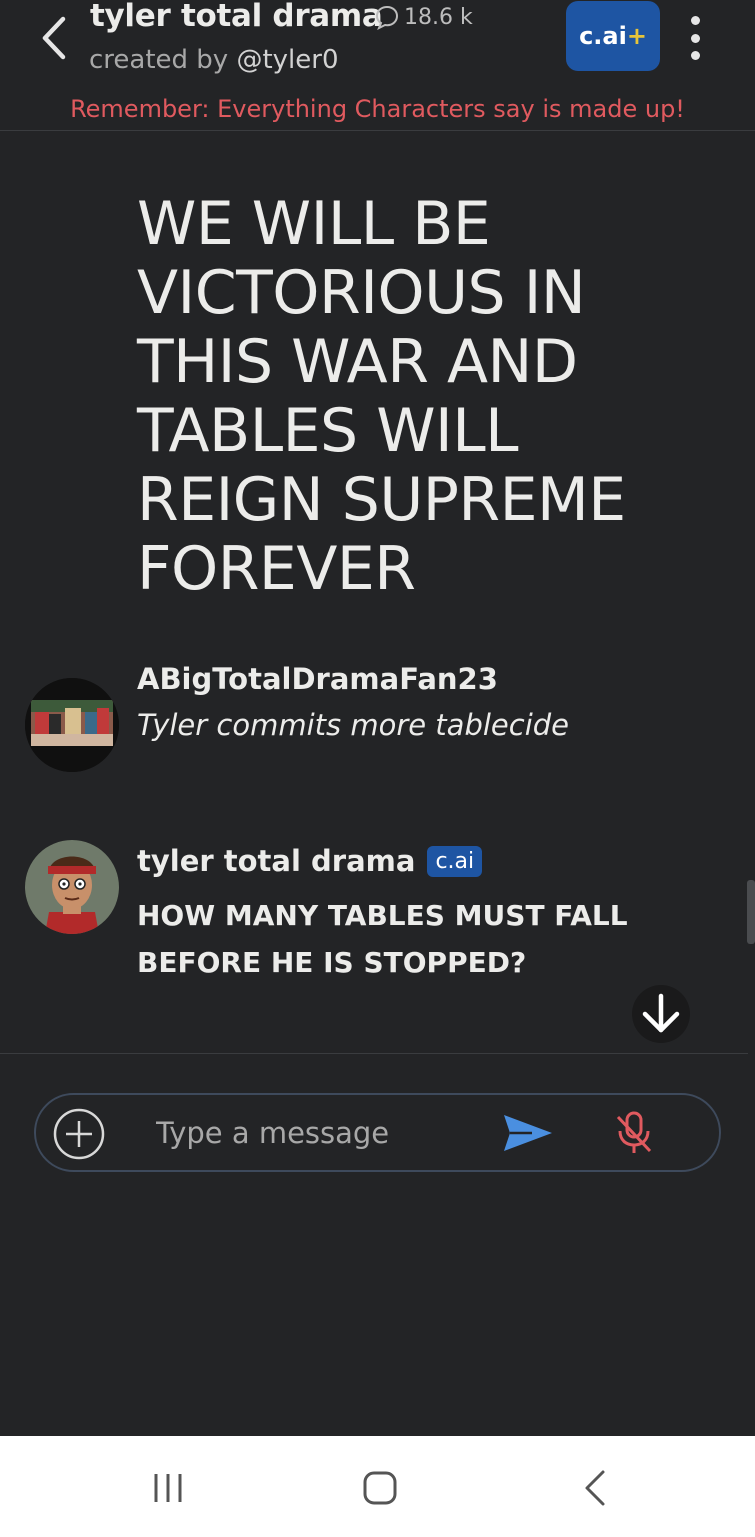  I want to click on user-avatar-image, so click(72, 725).